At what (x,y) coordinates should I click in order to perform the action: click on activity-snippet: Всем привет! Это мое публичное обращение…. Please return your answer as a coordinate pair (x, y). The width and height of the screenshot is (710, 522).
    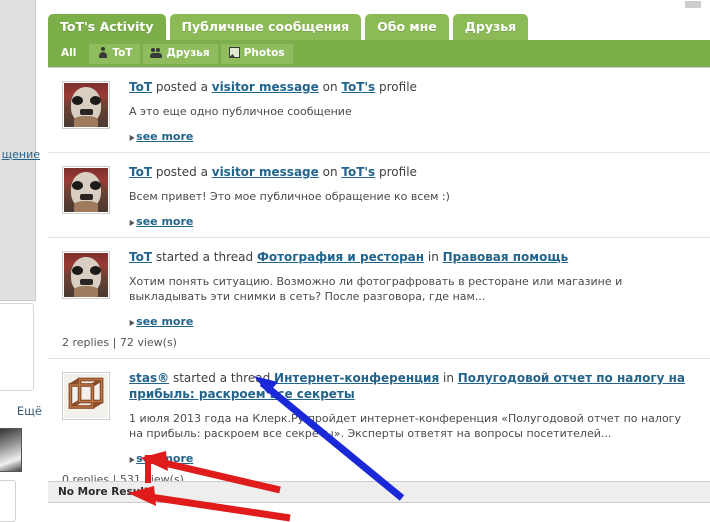
    Looking at the image, I should click on (289, 196).